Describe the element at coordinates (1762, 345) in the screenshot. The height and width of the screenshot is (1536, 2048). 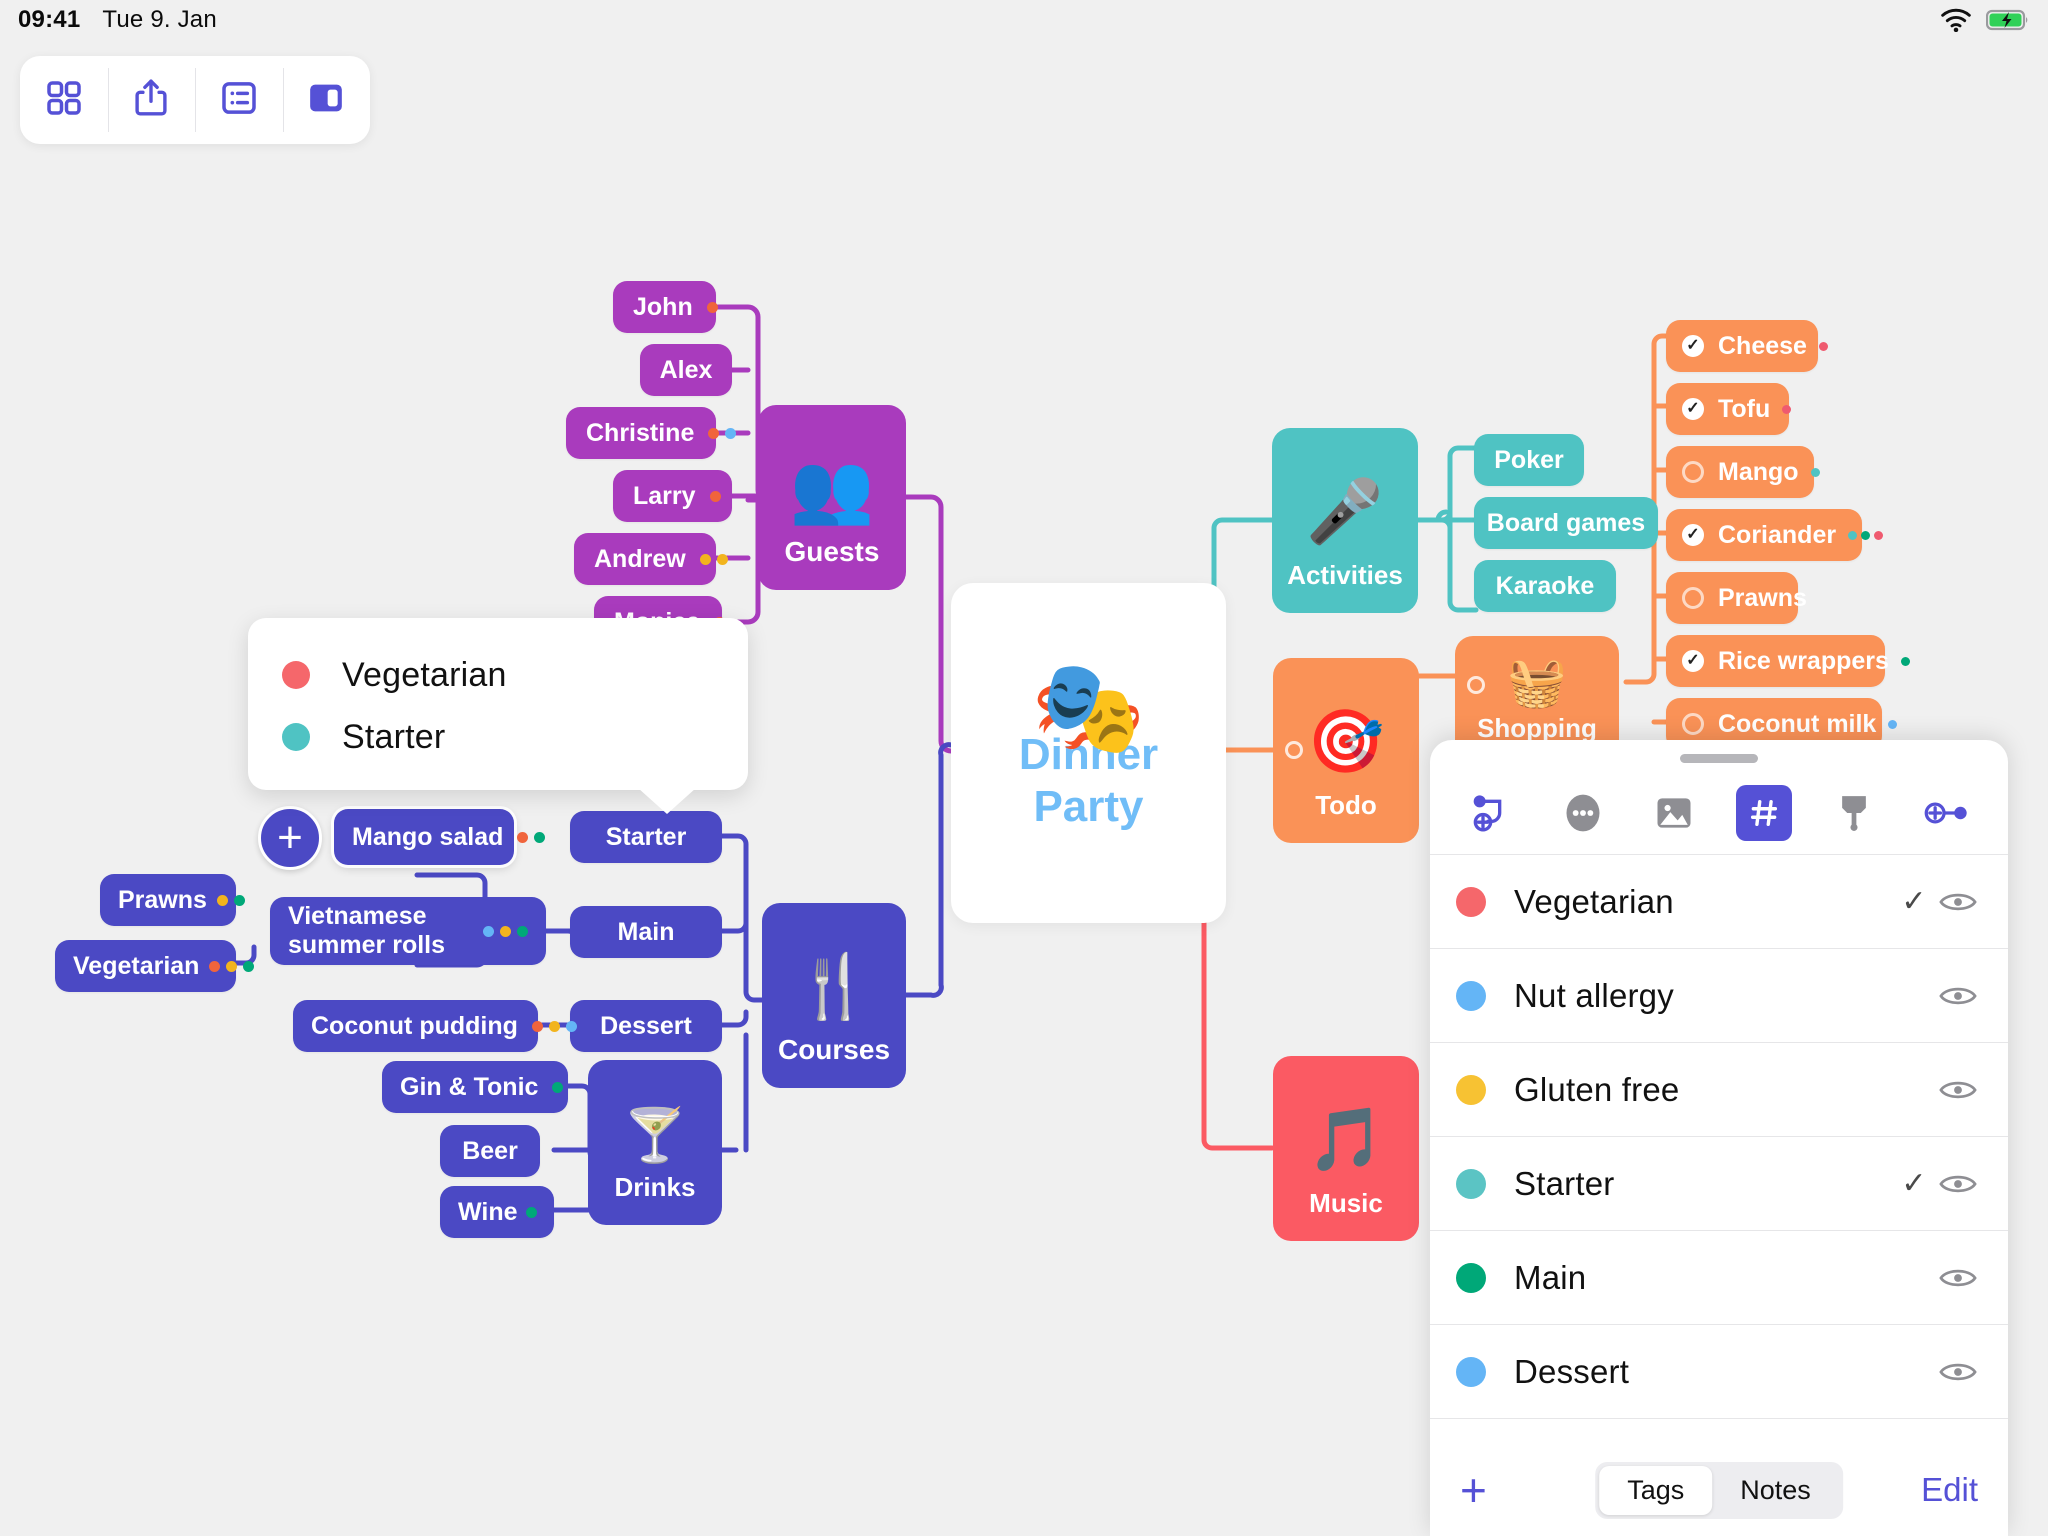
I see `node-label: Cheese` at that location.